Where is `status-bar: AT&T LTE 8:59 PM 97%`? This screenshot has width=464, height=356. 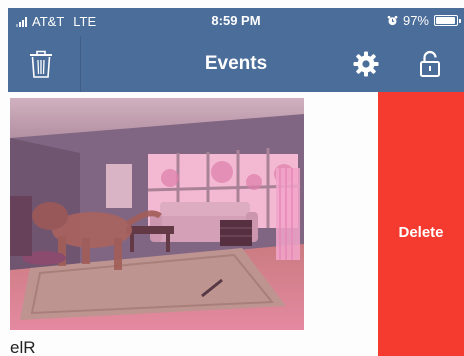 status-bar: AT&T LTE 8:59 PM 97% is located at coordinates (236, 22).